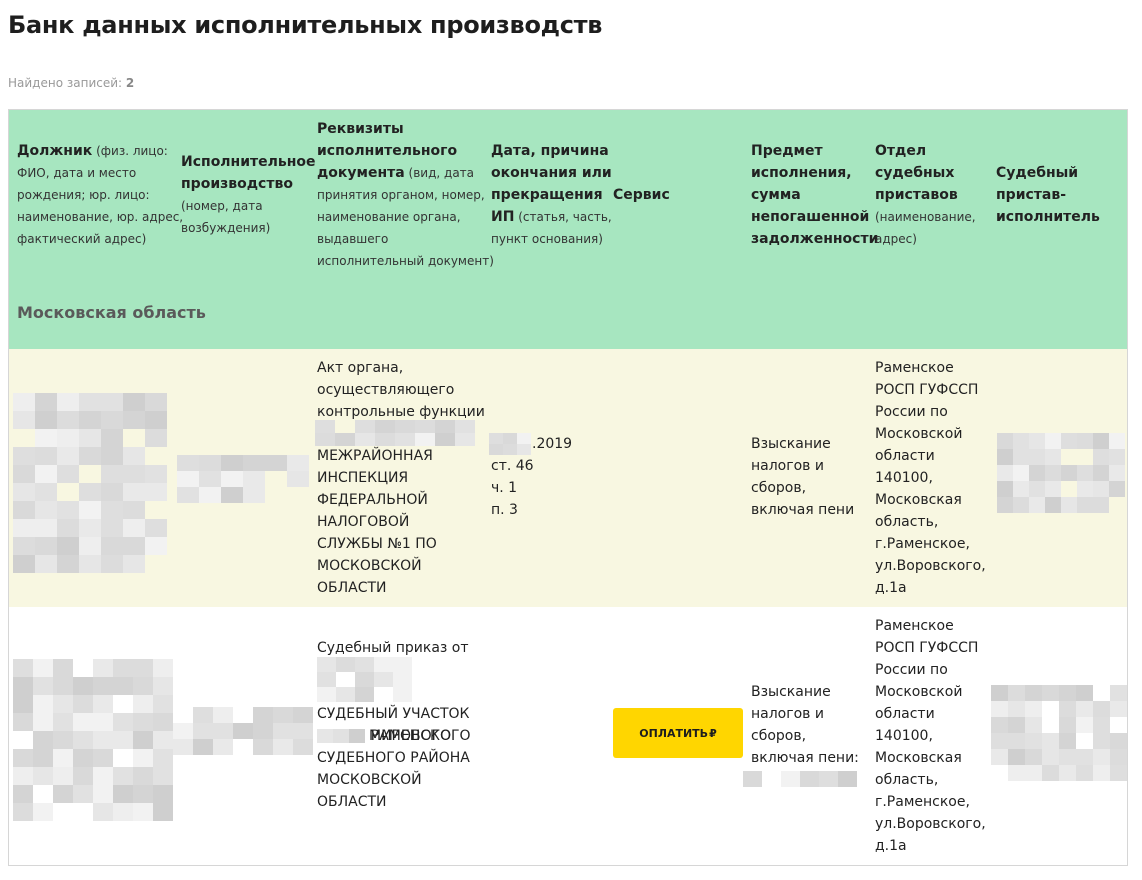 This screenshot has width=1142, height=880. I want to click on text-line: п. 3, so click(504, 510).